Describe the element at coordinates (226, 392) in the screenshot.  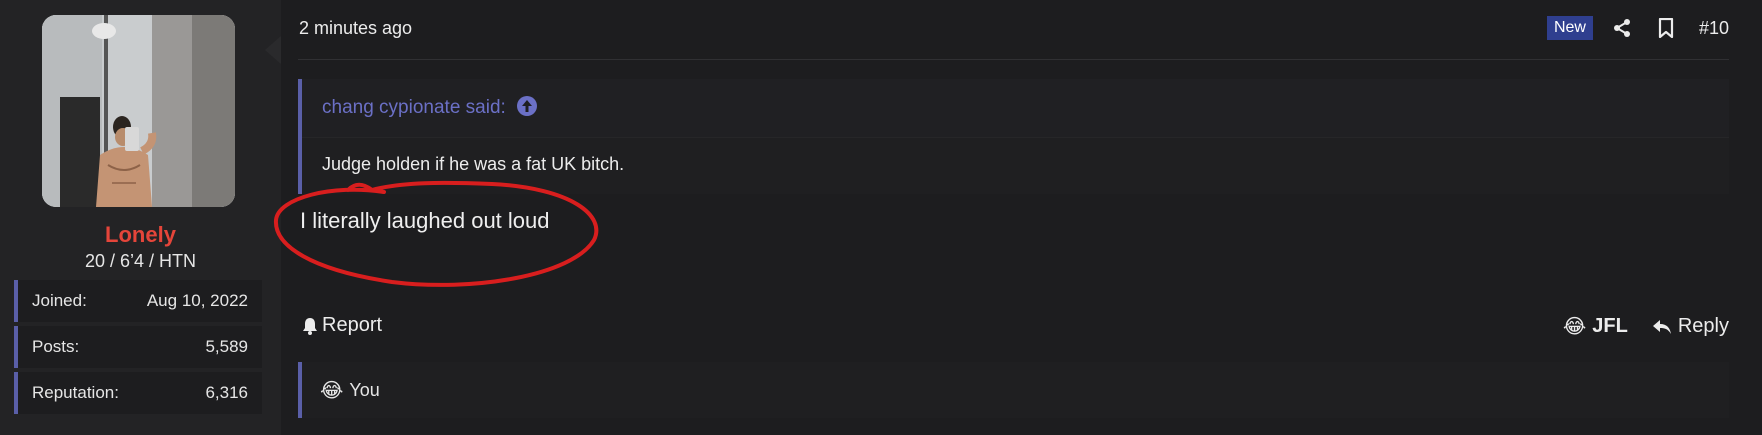
I see `stat-value: 6,316` at that location.